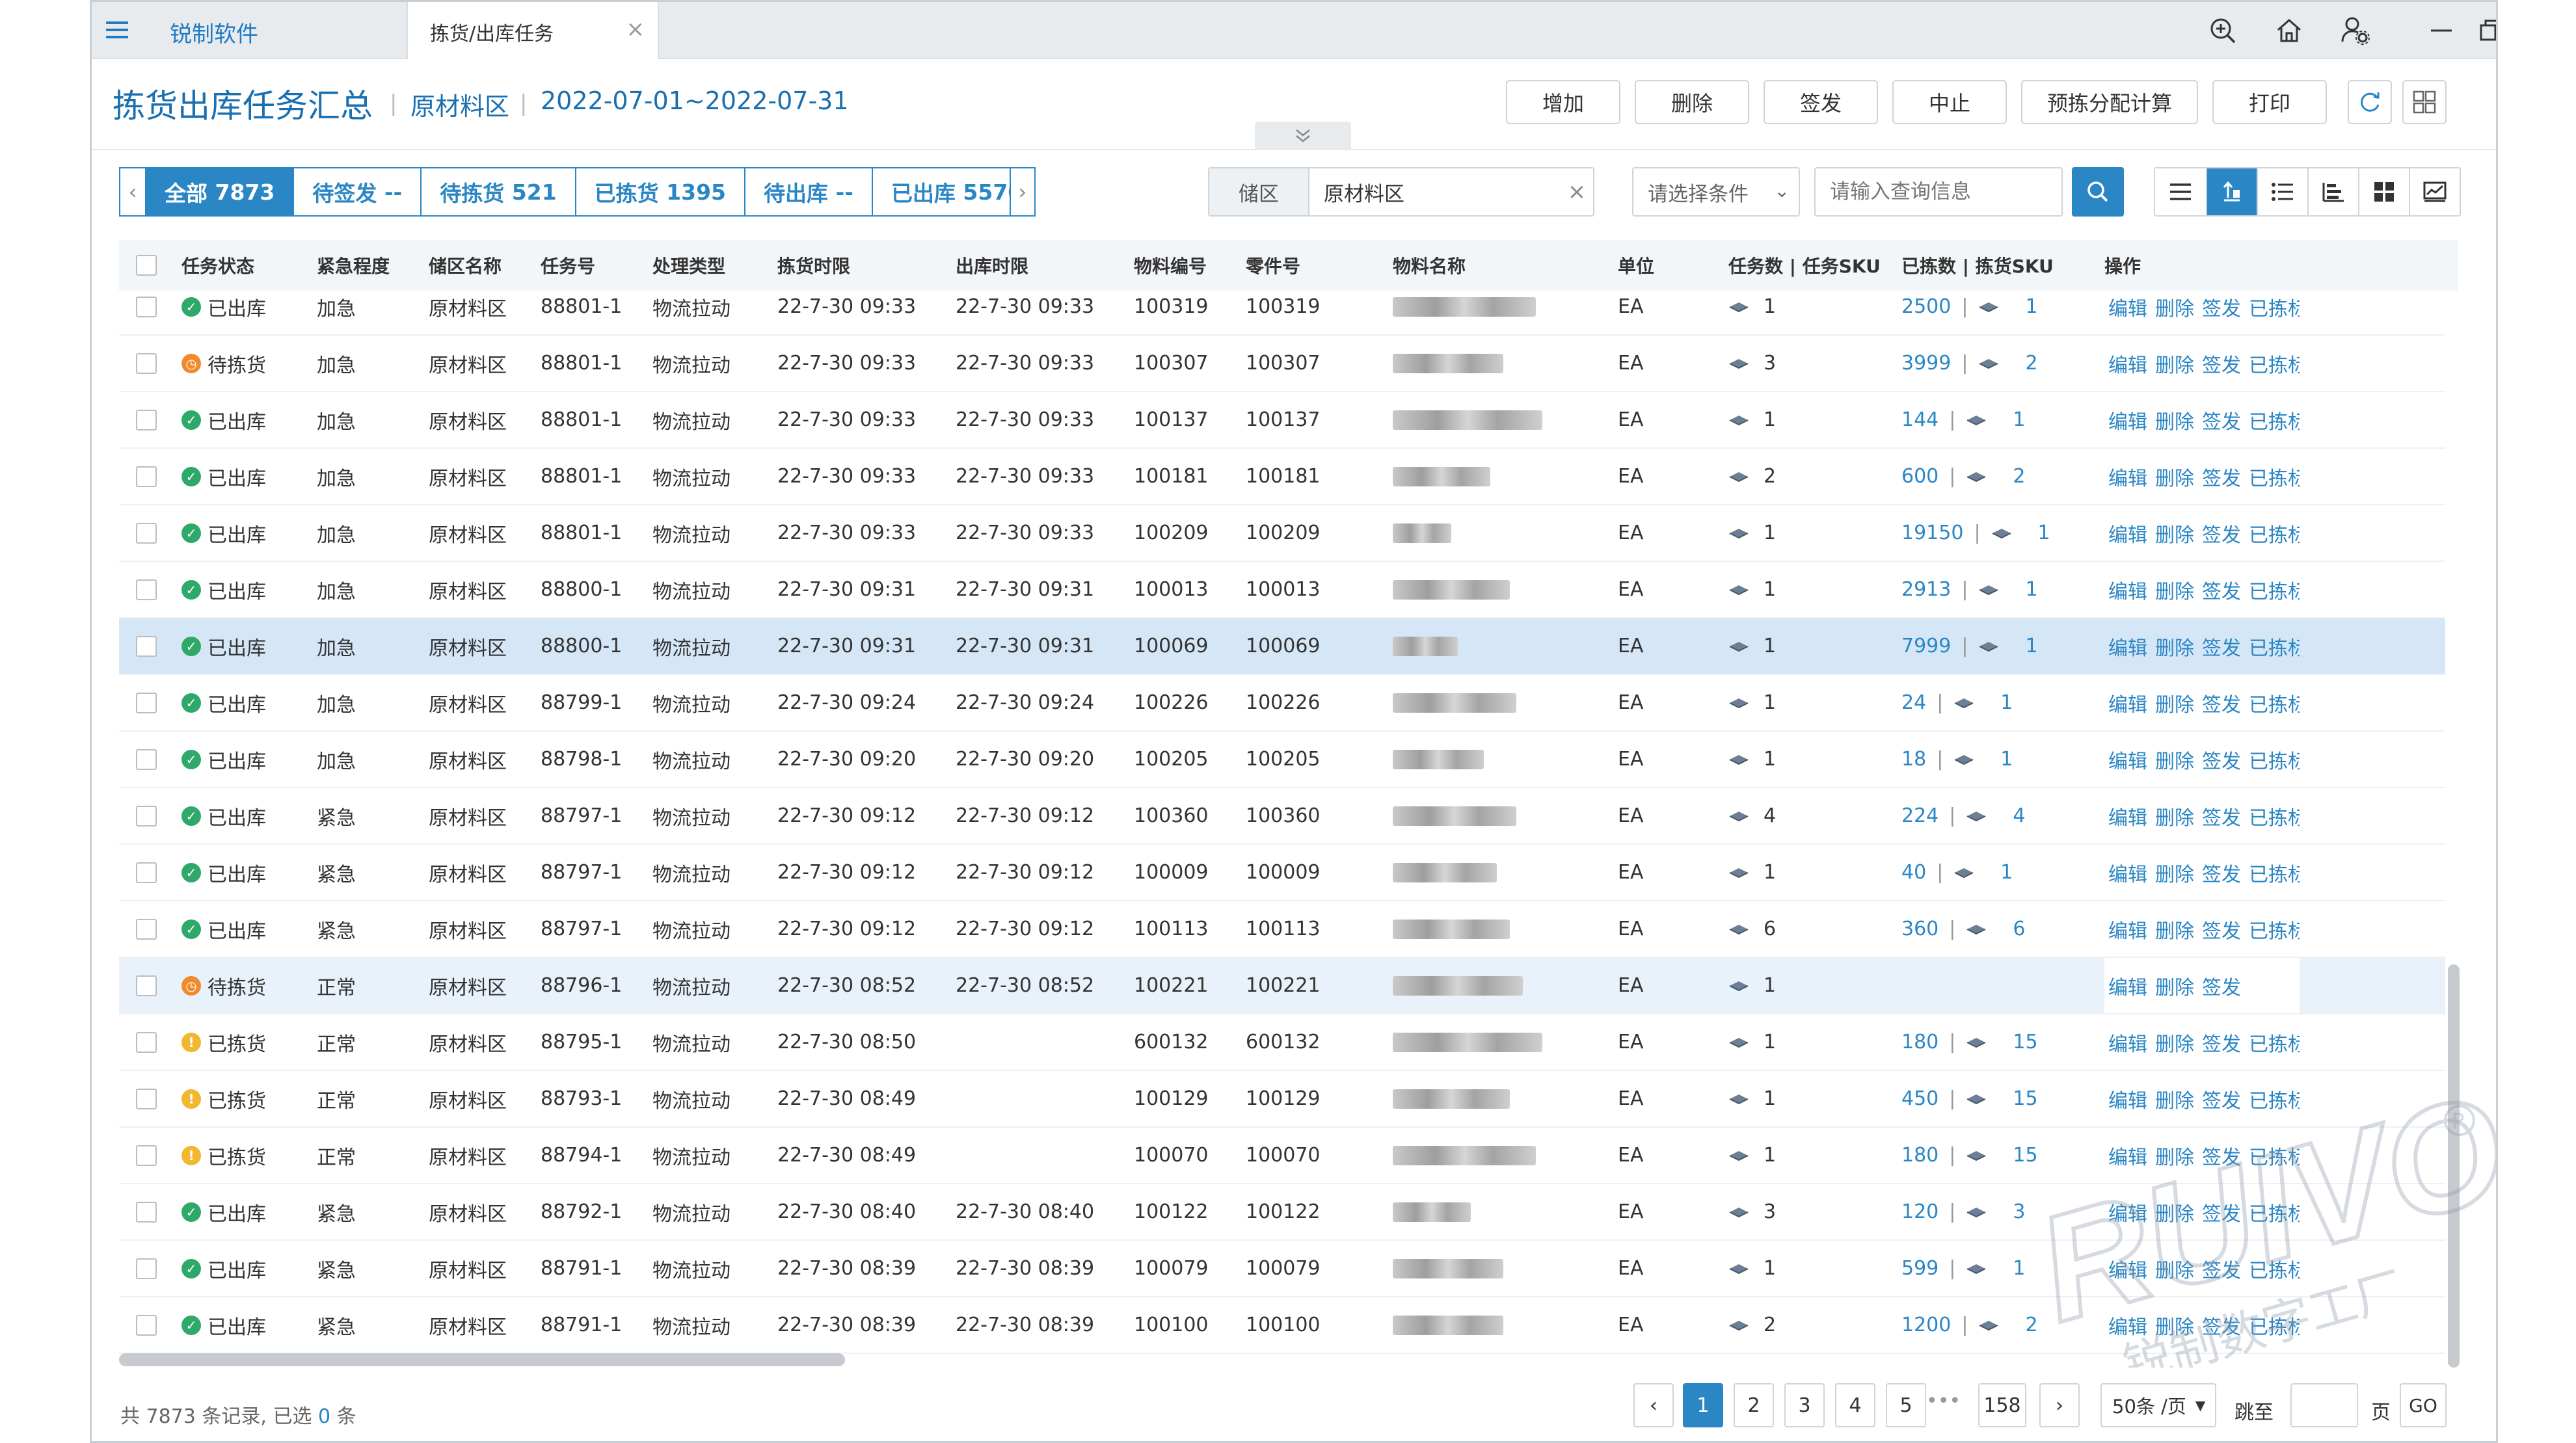 The height and width of the screenshot is (1443, 2576). Describe the element at coordinates (1303, 136) in the screenshot. I see `expand-header-icon` at that location.